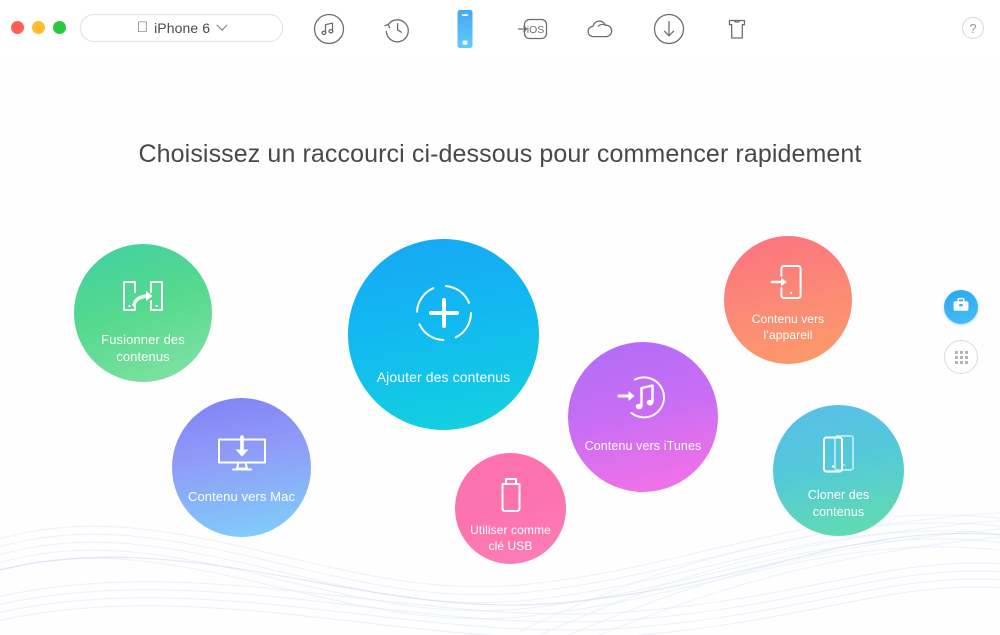 This screenshot has height=635, width=1000. Describe the element at coordinates (510, 538) in the screenshot. I see `shortcut-label: Utiliser comme clé USB` at that location.